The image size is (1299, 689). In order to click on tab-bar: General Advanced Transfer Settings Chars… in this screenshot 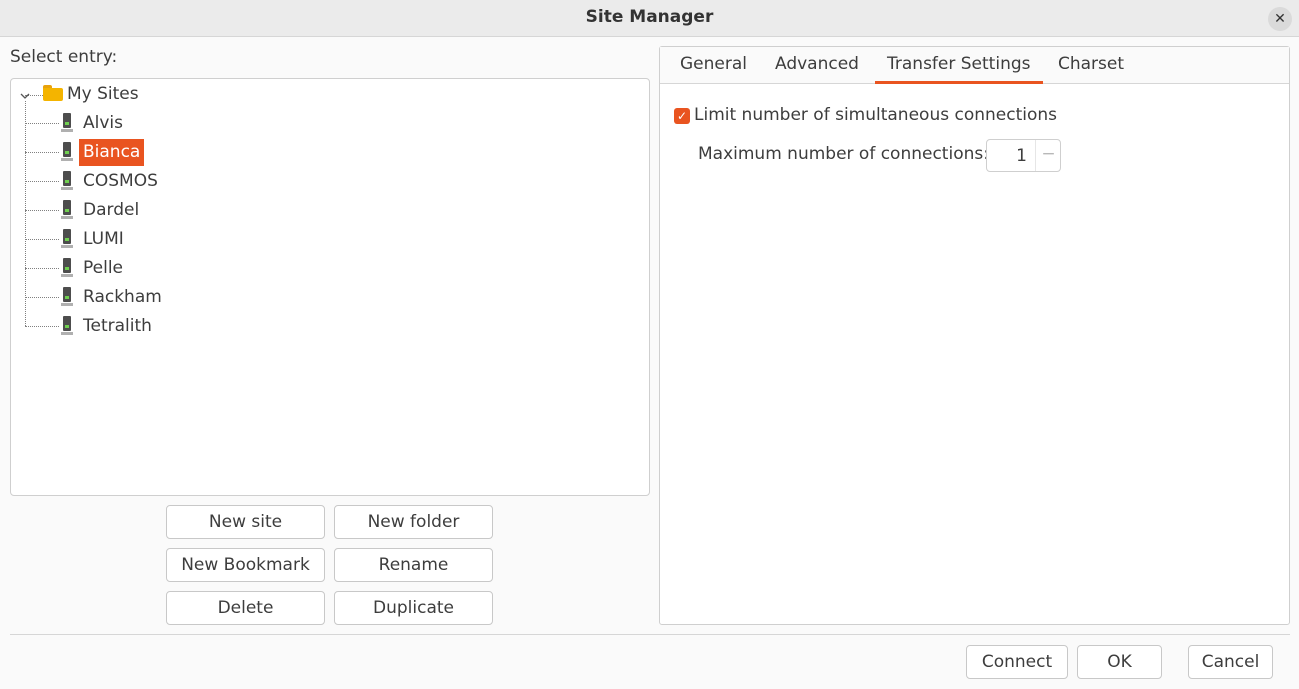, I will do `click(974, 65)`.